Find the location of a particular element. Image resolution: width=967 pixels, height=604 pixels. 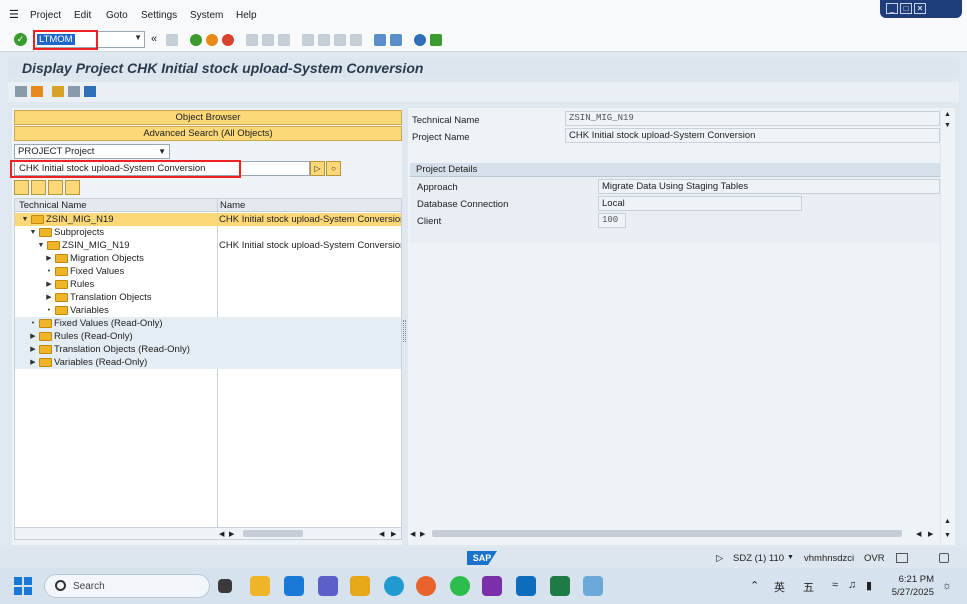

column-technical-name: Technical Name is located at coordinates (53, 205).